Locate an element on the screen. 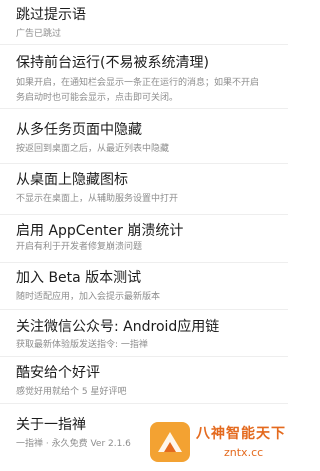 The image size is (320, 471). setting-subtitle-line2: 务启动时也可能会显示，点击即可关闭。 is located at coordinates (97, 98).